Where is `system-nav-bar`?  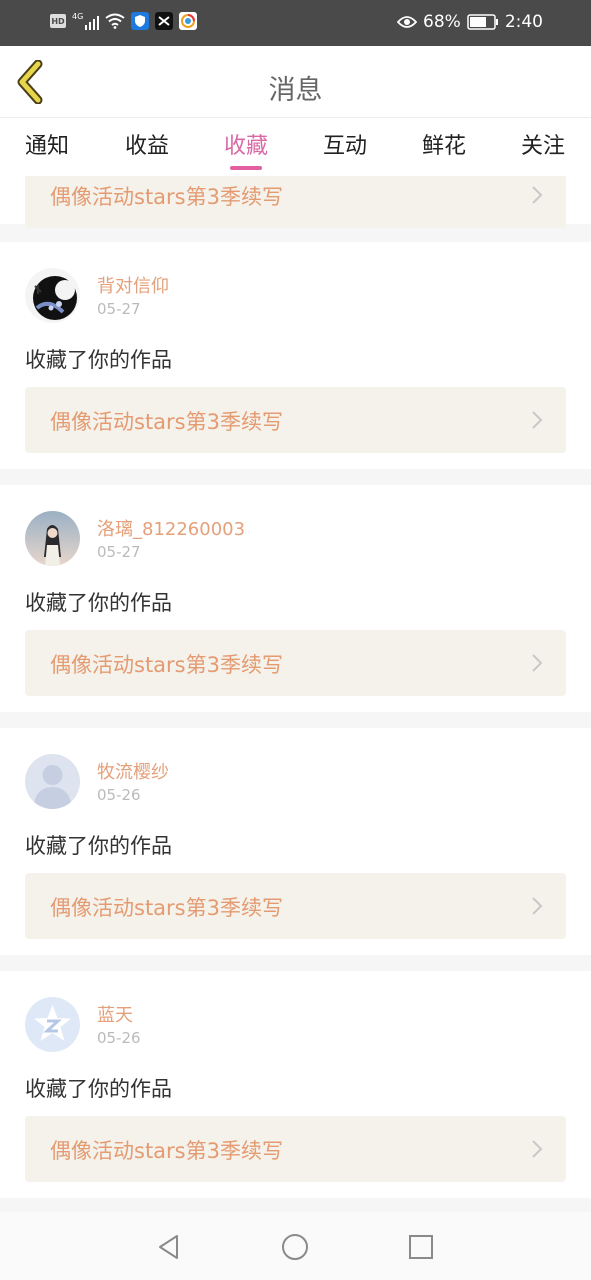 system-nav-bar is located at coordinates (295, 1246).